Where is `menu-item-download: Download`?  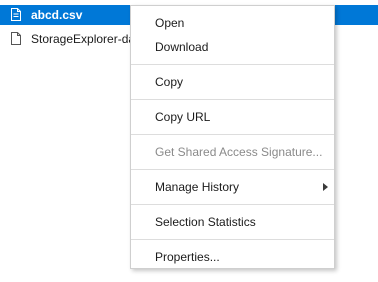 menu-item-download: Download is located at coordinates (232, 47).